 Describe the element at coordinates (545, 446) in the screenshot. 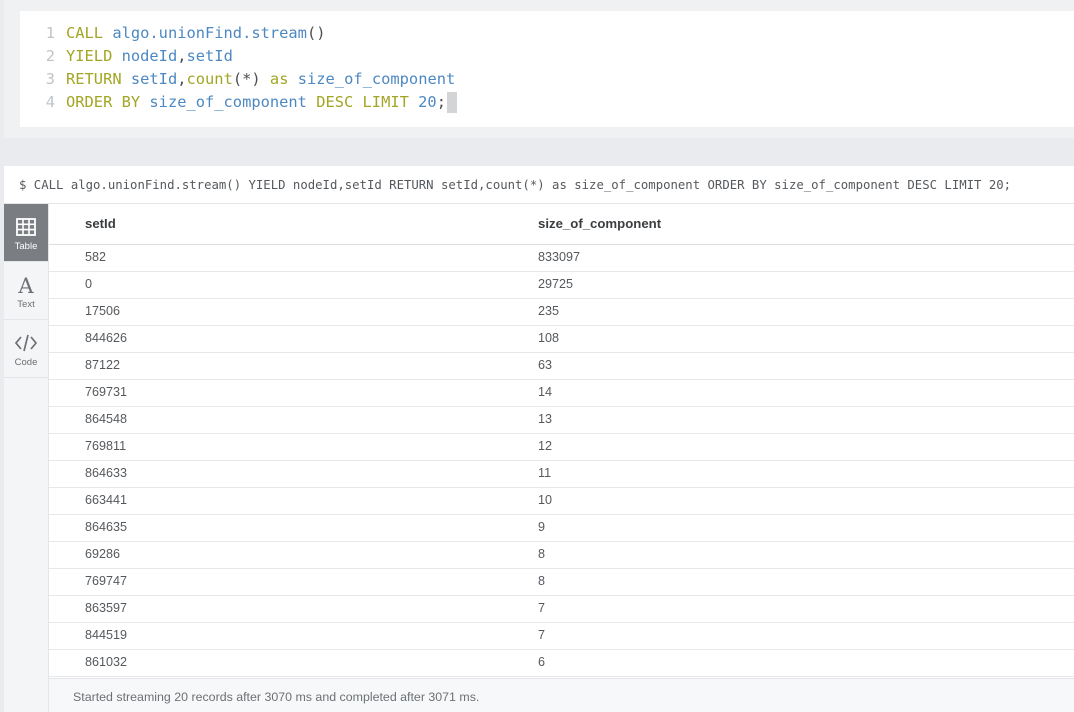

I see `cell-size-of-component: 12` at that location.